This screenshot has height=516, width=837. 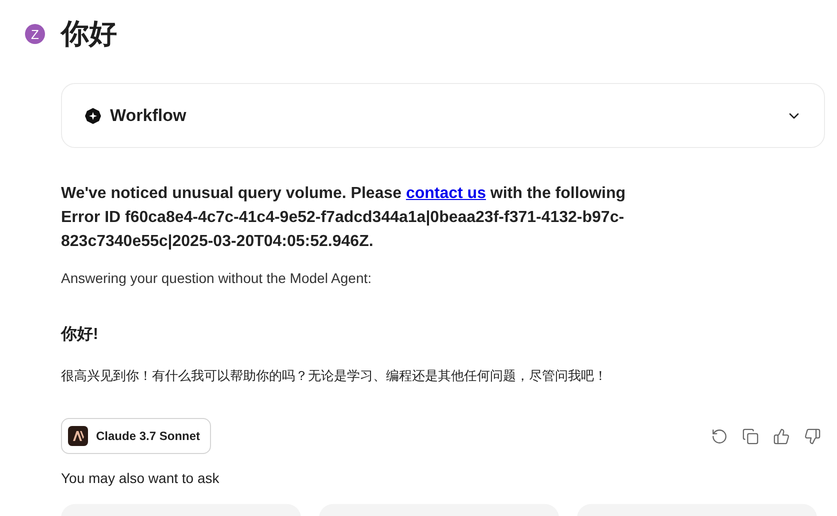 What do you see at coordinates (89, 34) in the screenshot?
I see `page-title: 你好` at bounding box center [89, 34].